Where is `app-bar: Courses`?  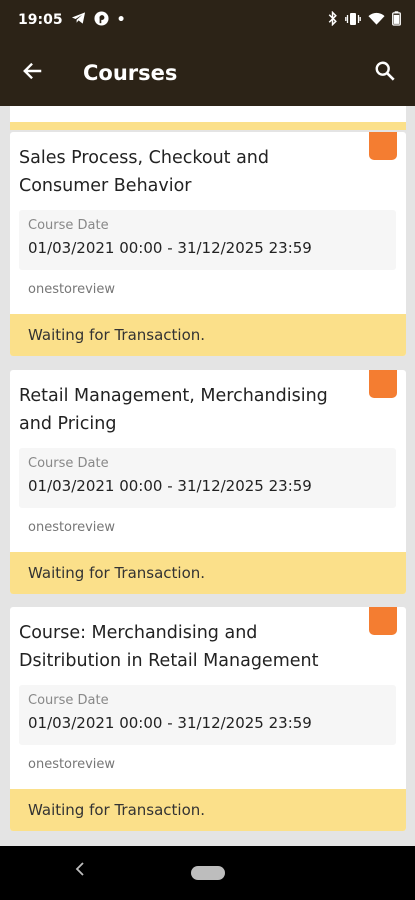 app-bar: Courses is located at coordinates (207, 73).